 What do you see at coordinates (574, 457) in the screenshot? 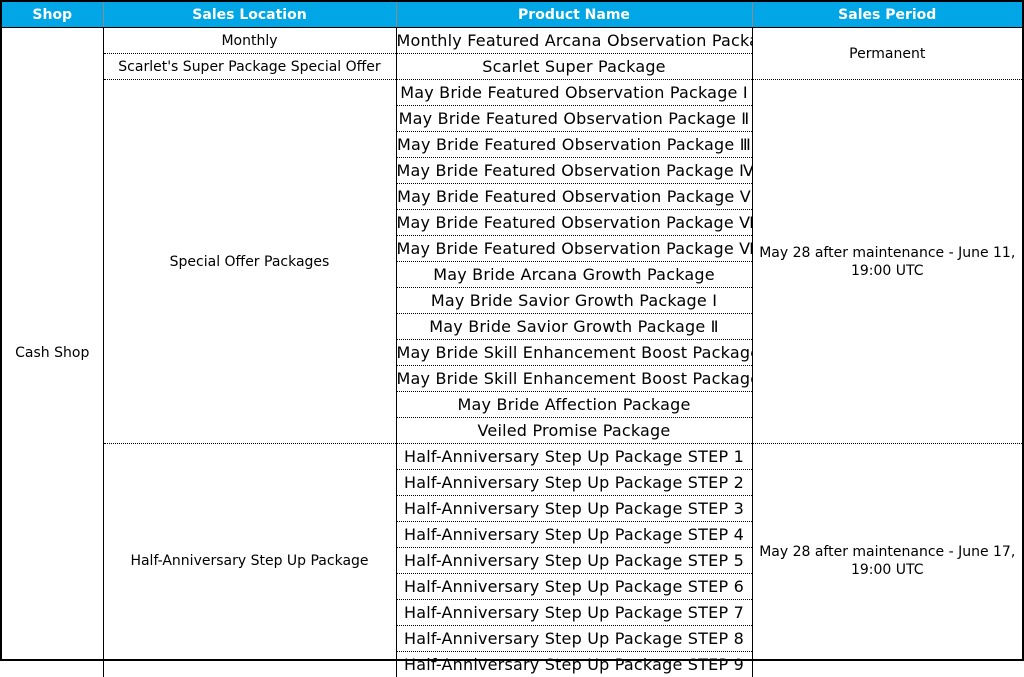
I see `product-name-cell: Half-Anniversary Step Up Package STEP 1` at bounding box center [574, 457].